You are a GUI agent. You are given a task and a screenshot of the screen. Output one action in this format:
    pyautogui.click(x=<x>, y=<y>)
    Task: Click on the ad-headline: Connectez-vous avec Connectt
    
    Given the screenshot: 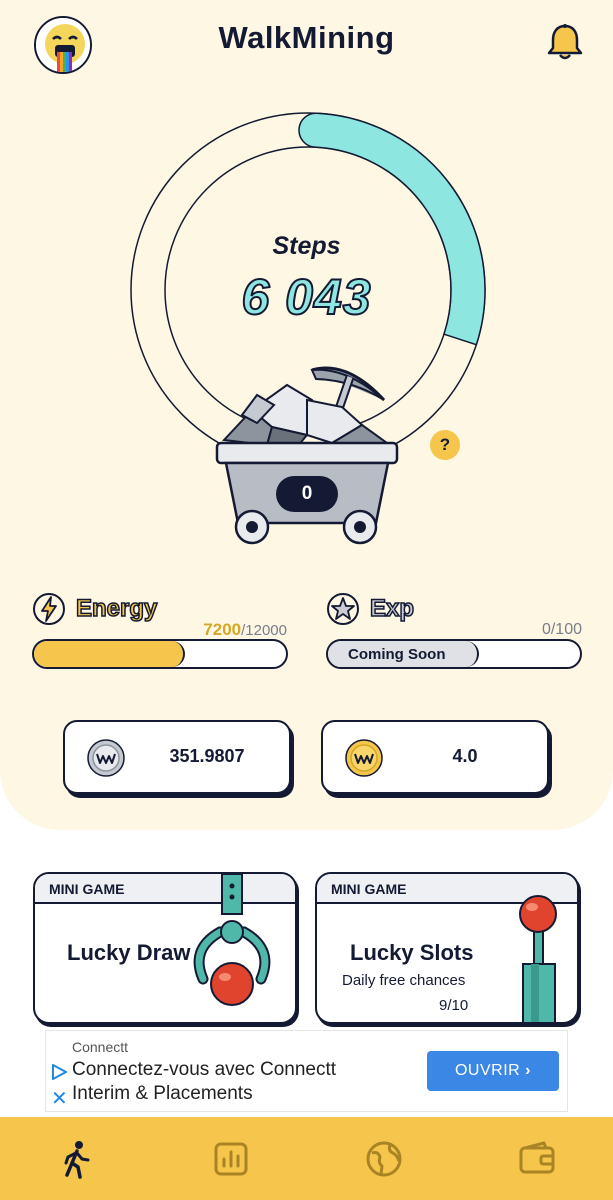 What is the action you would take?
    pyautogui.click(x=204, y=1069)
    